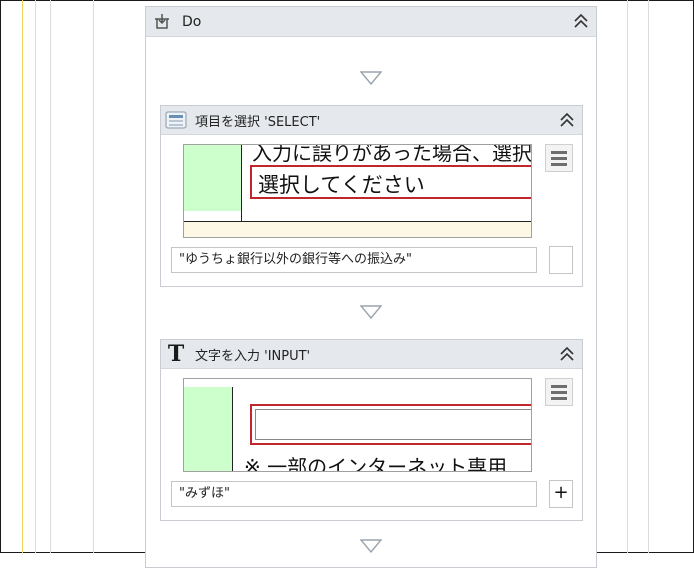  Describe the element at coordinates (392, 154) in the screenshot. I see `preview-text-top: 入力に誤りがあった場合、選択` at that location.